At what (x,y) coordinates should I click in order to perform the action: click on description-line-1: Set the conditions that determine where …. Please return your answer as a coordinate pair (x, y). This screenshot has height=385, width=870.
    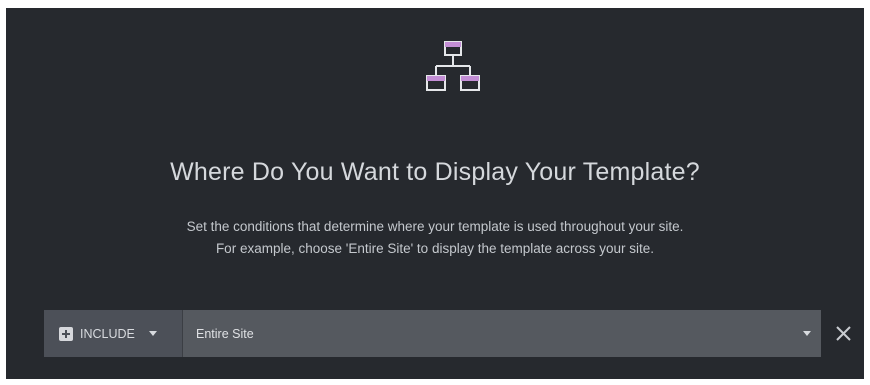
    Looking at the image, I should click on (435, 226).